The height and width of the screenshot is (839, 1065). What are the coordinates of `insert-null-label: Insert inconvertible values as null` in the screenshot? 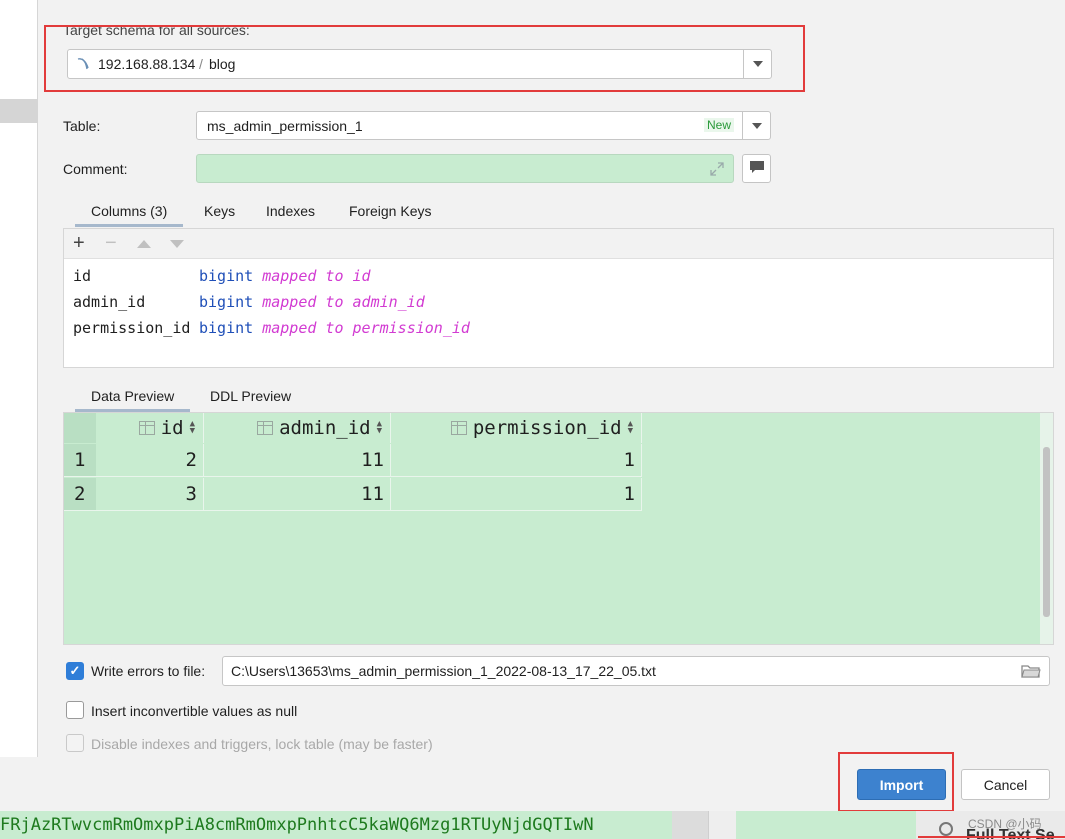 It's located at (194, 711).